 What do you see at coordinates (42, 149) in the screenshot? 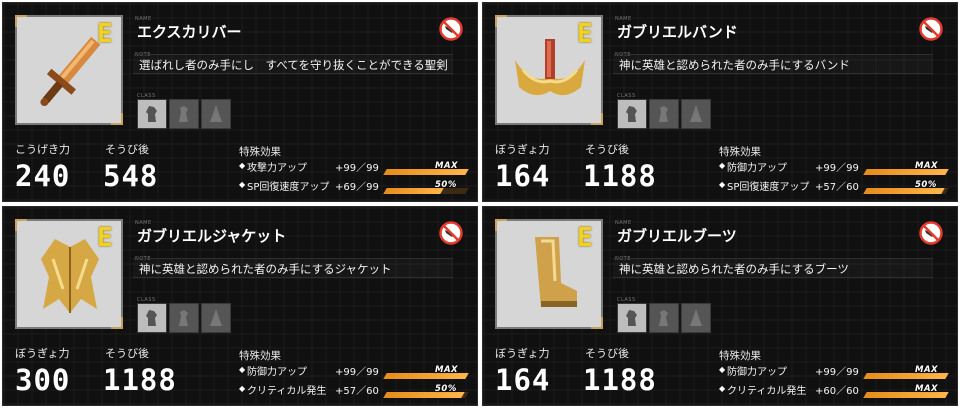
I see `stat-label: こうげき力` at bounding box center [42, 149].